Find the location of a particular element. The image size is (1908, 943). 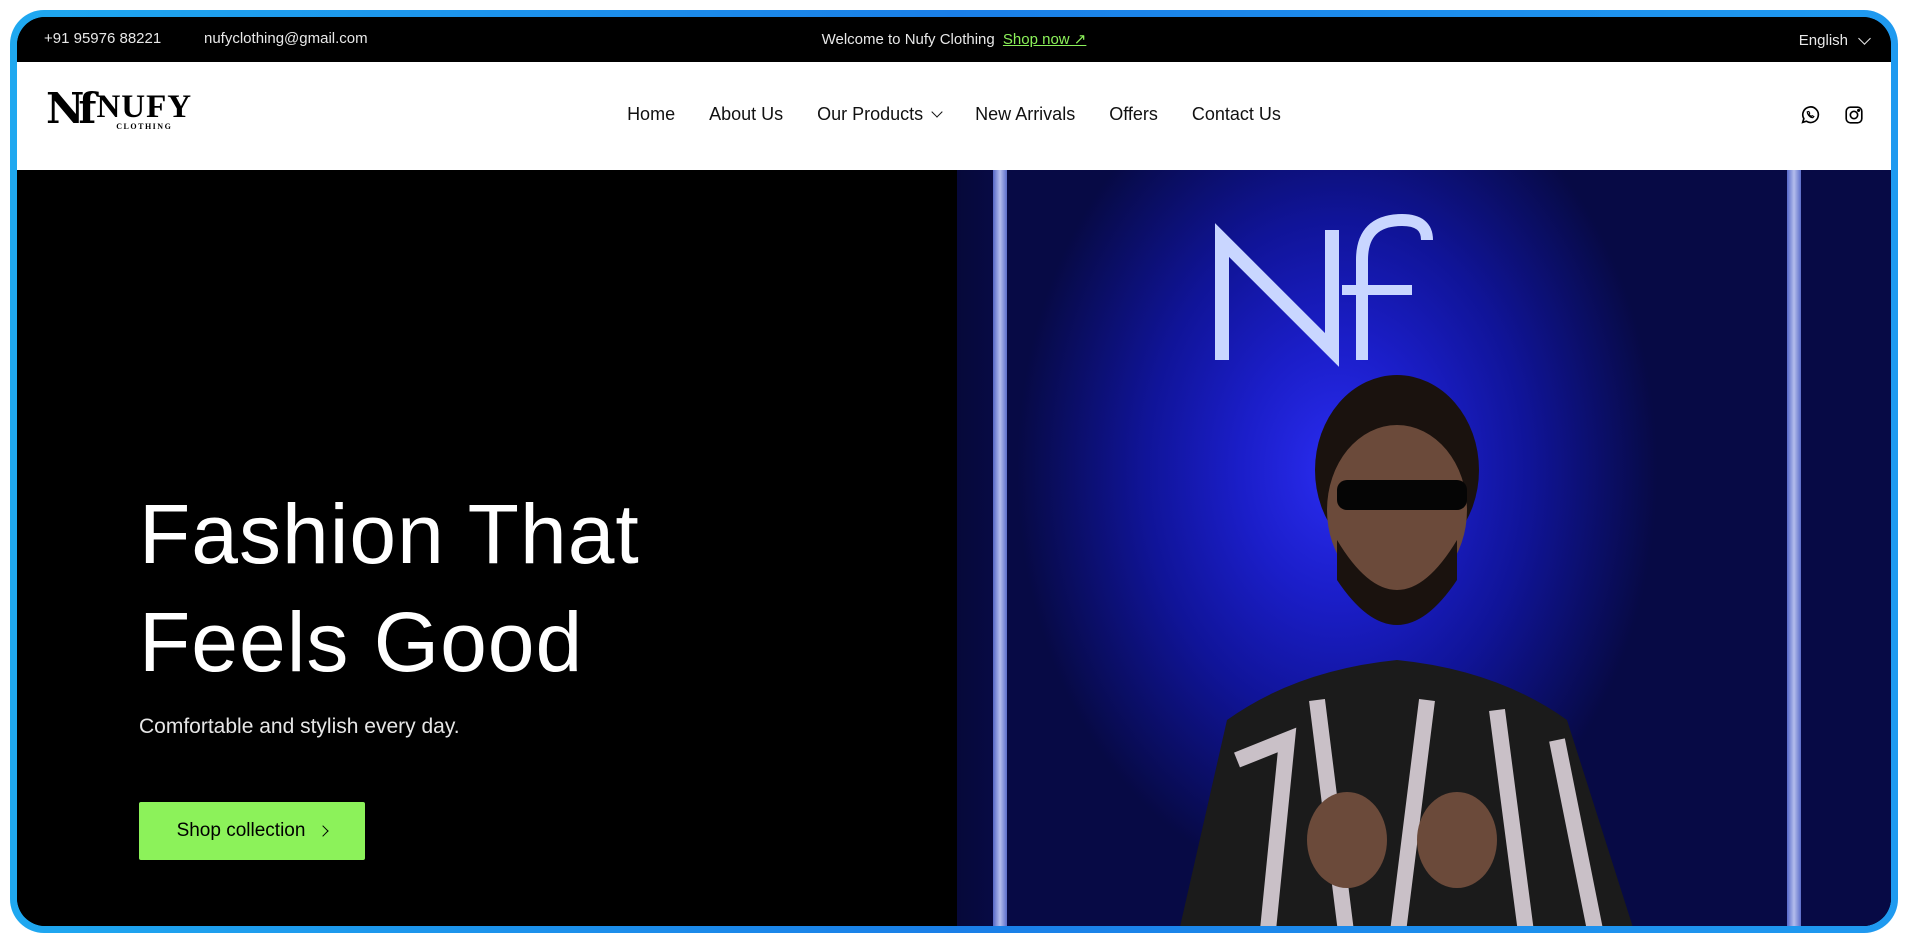

welcome-message: Welcome to Nufy Clothing Shop now ↗ is located at coordinates (954, 39).